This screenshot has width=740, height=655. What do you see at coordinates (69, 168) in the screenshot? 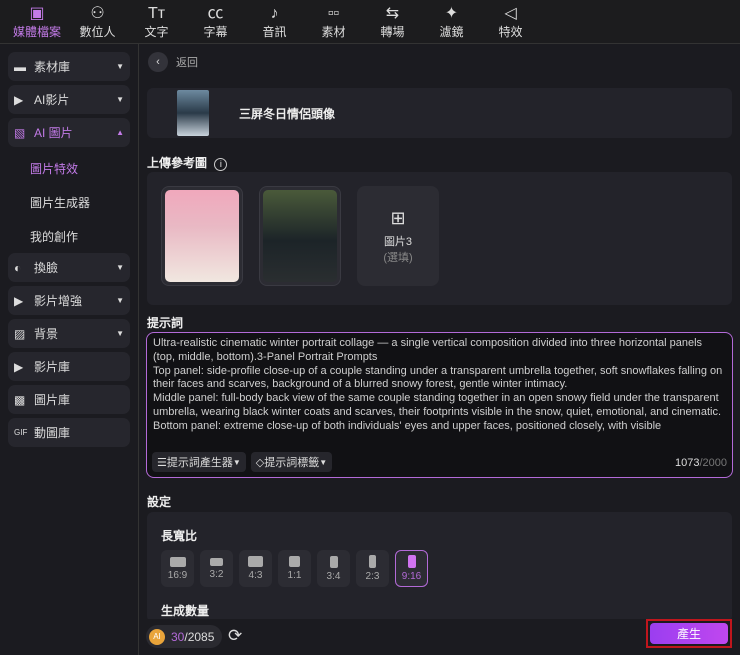
I see `sidebar-sub-image-effects: 圖片特效` at bounding box center [69, 168].